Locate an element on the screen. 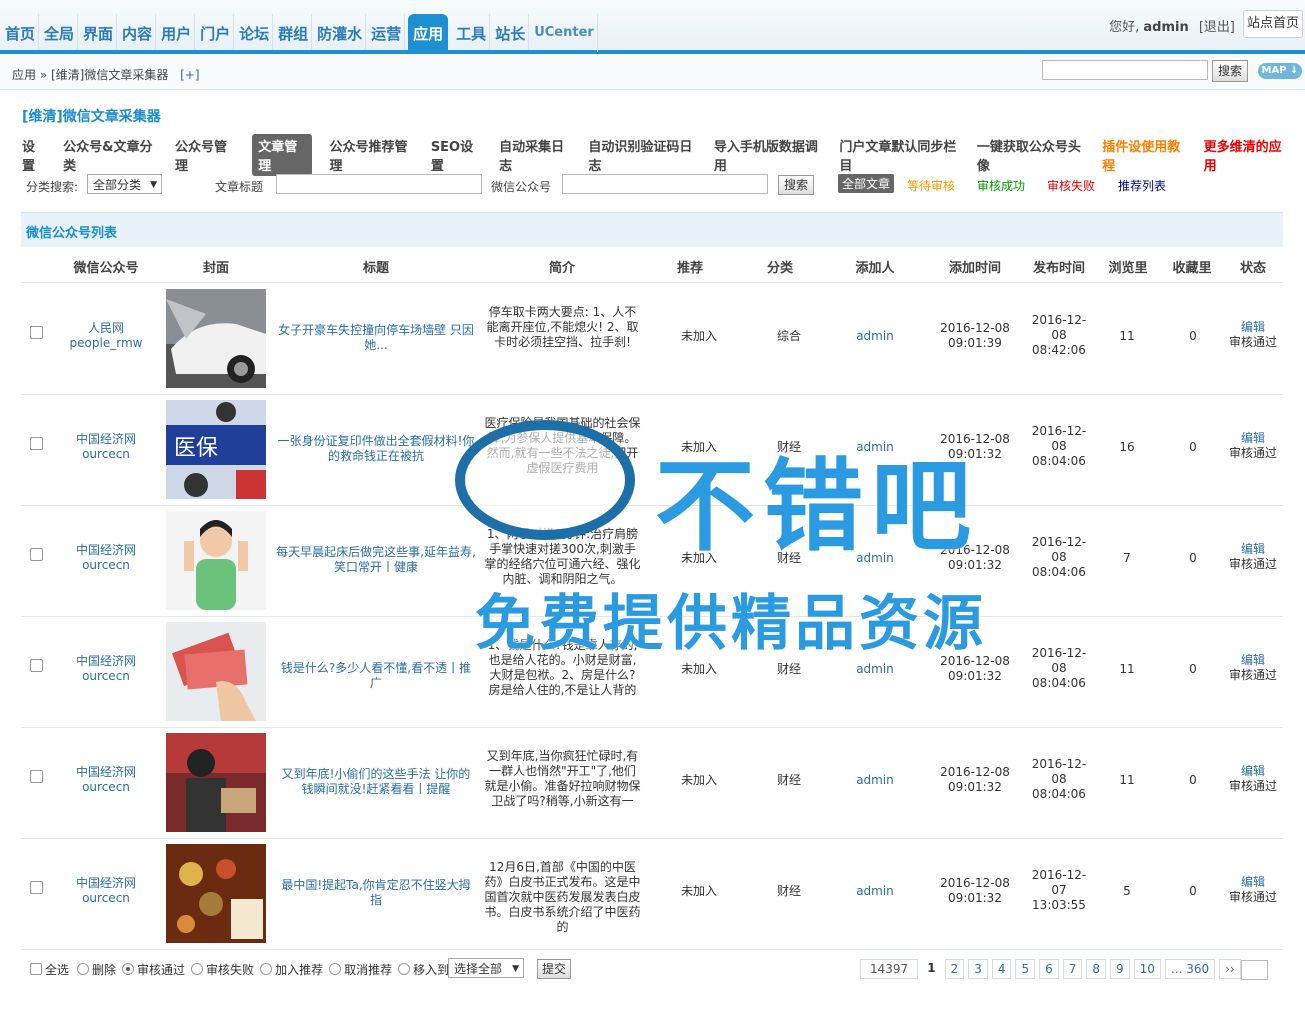 The height and width of the screenshot is (1011, 1305). nav-item: 防灌水 is located at coordinates (339, 32).